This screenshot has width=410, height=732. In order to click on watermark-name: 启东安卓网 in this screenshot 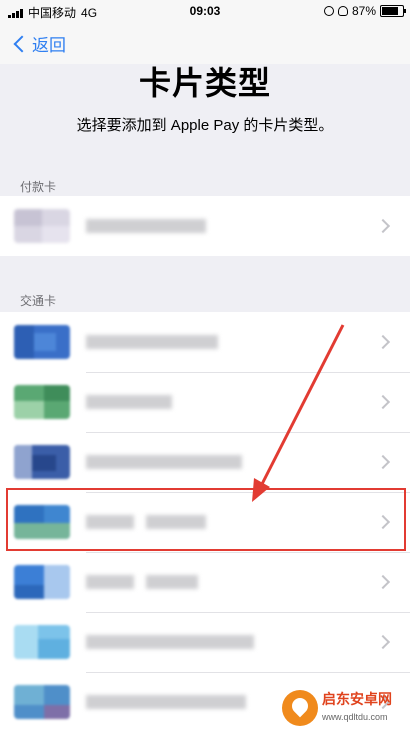, I will do `click(357, 699)`.